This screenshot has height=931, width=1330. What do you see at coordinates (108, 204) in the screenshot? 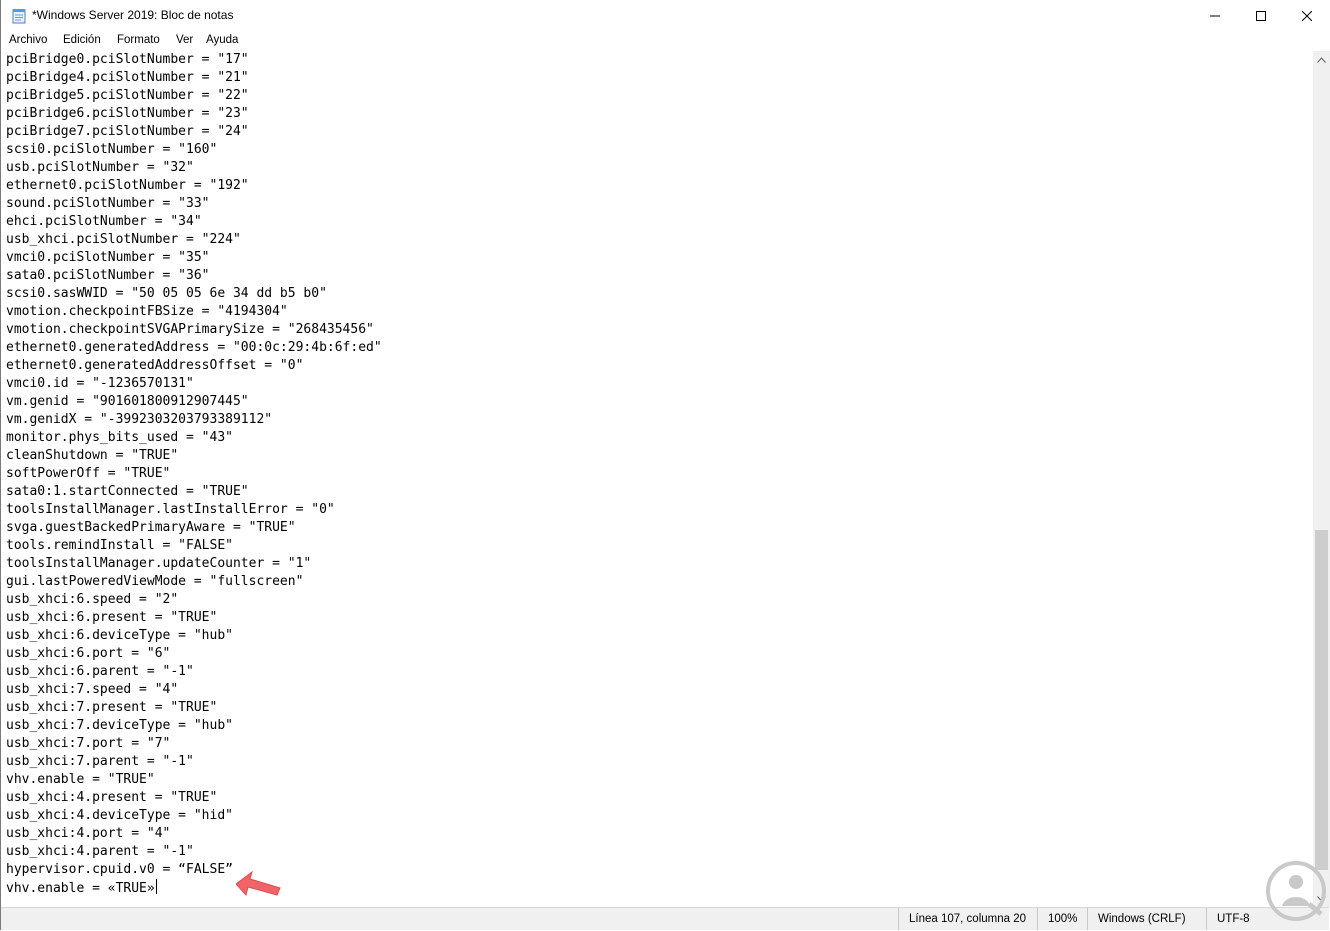
I see `text-line: sound.pciSlotNumber = "33"` at bounding box center [108, 204].